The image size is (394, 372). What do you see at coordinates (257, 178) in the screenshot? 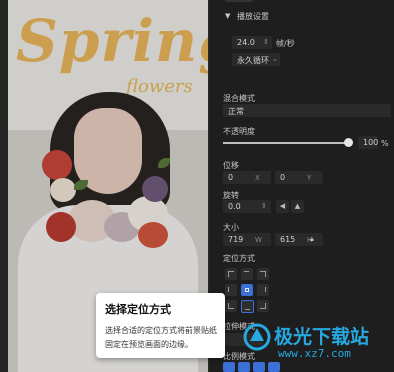
I see `position-x-unit: X` at bounding box center [257, 178].